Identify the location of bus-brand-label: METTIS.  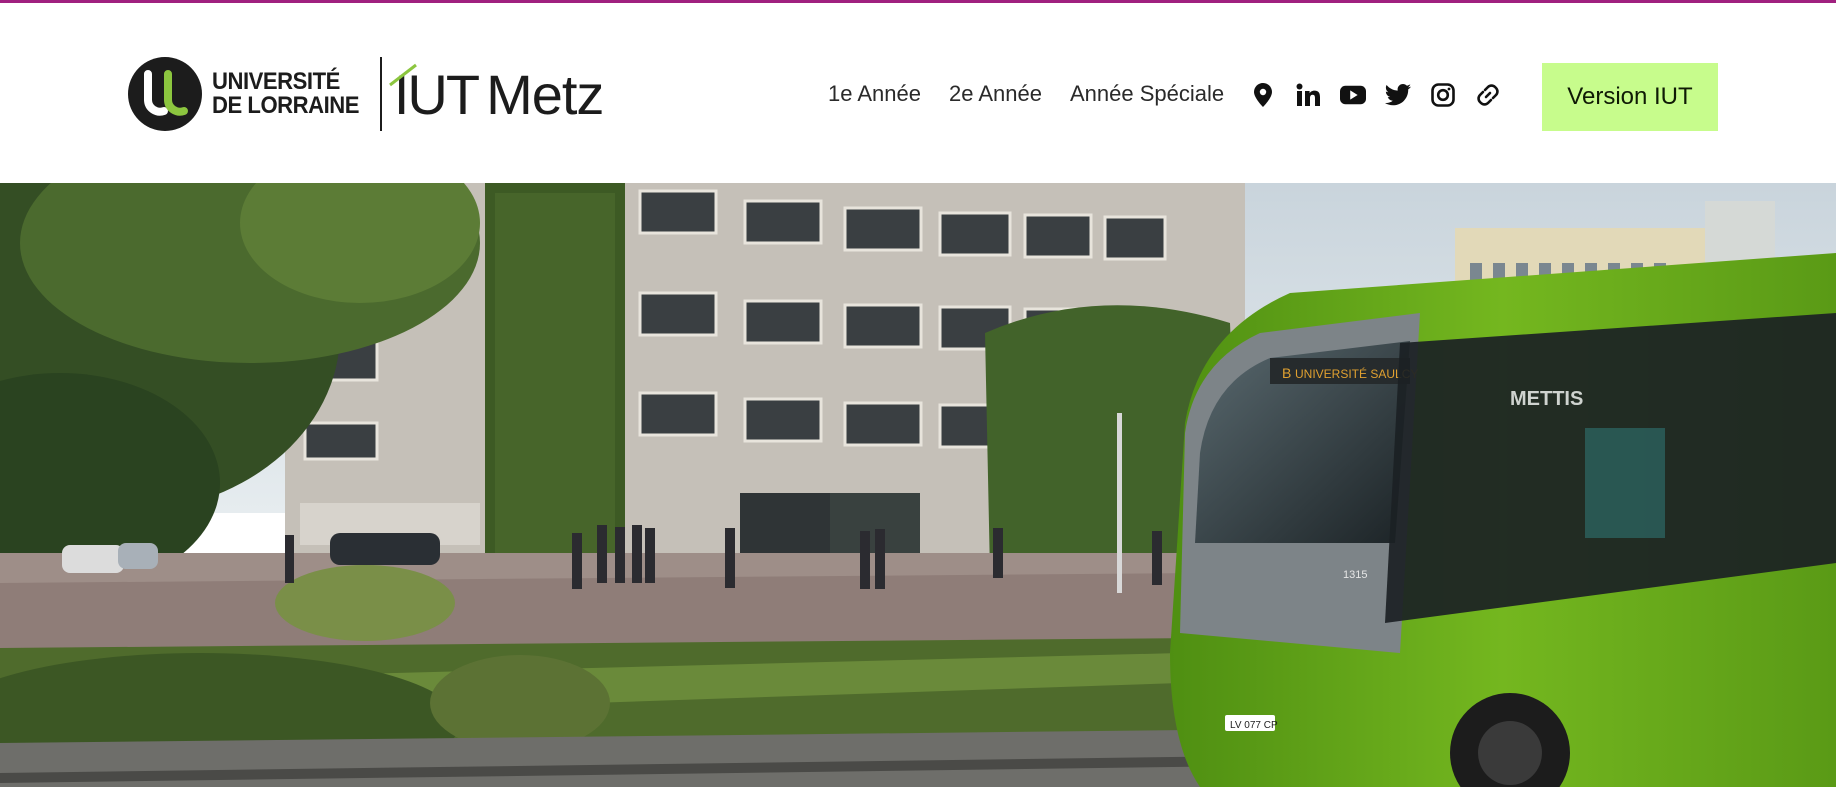
(1546, 399).